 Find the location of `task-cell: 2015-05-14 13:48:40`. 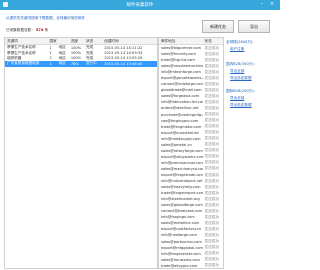

task-cell: 2015-05-14 13:48:40 is located at coordinates (129, 64).